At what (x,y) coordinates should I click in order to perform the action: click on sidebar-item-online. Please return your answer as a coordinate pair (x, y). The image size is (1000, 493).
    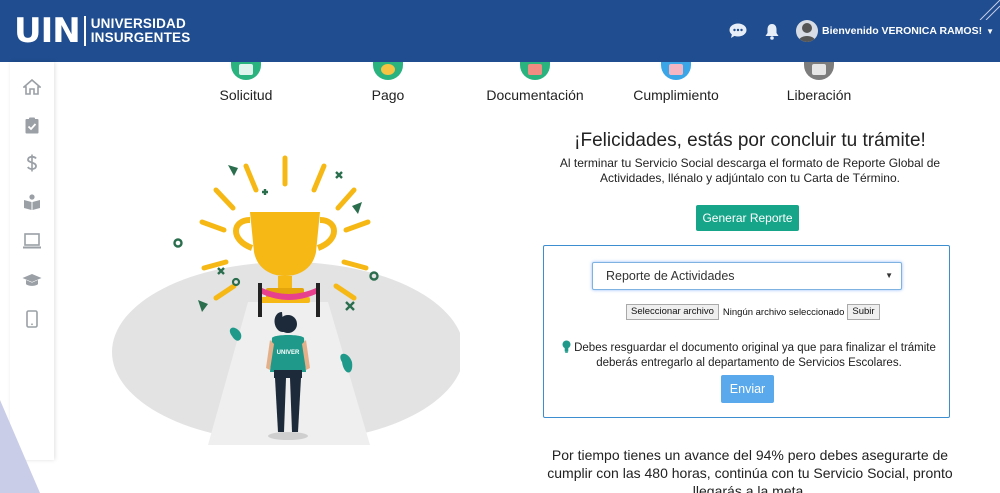
    Looking at the image, I should click on (32, 241).